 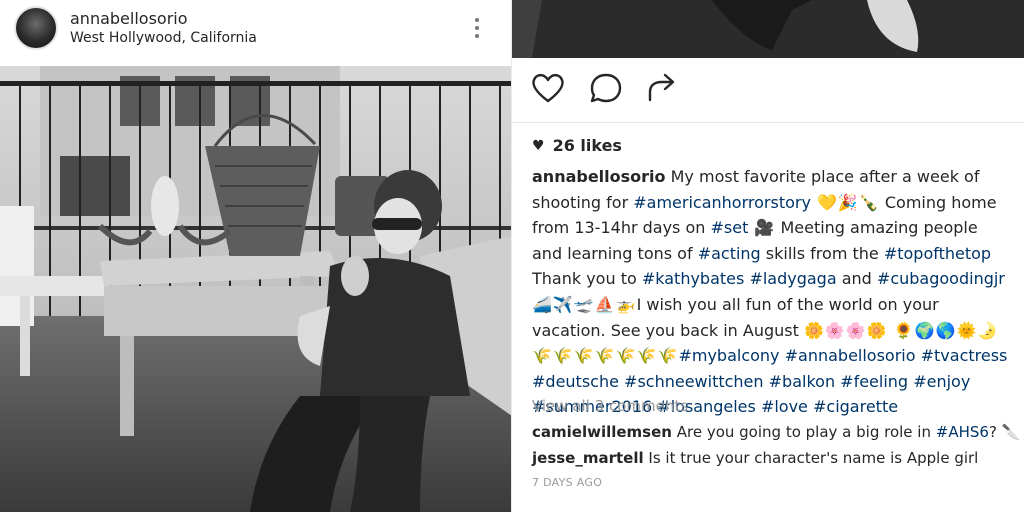 I want to click on view-all-comments-link: View all 3 comments, so click(x=610, y=406).